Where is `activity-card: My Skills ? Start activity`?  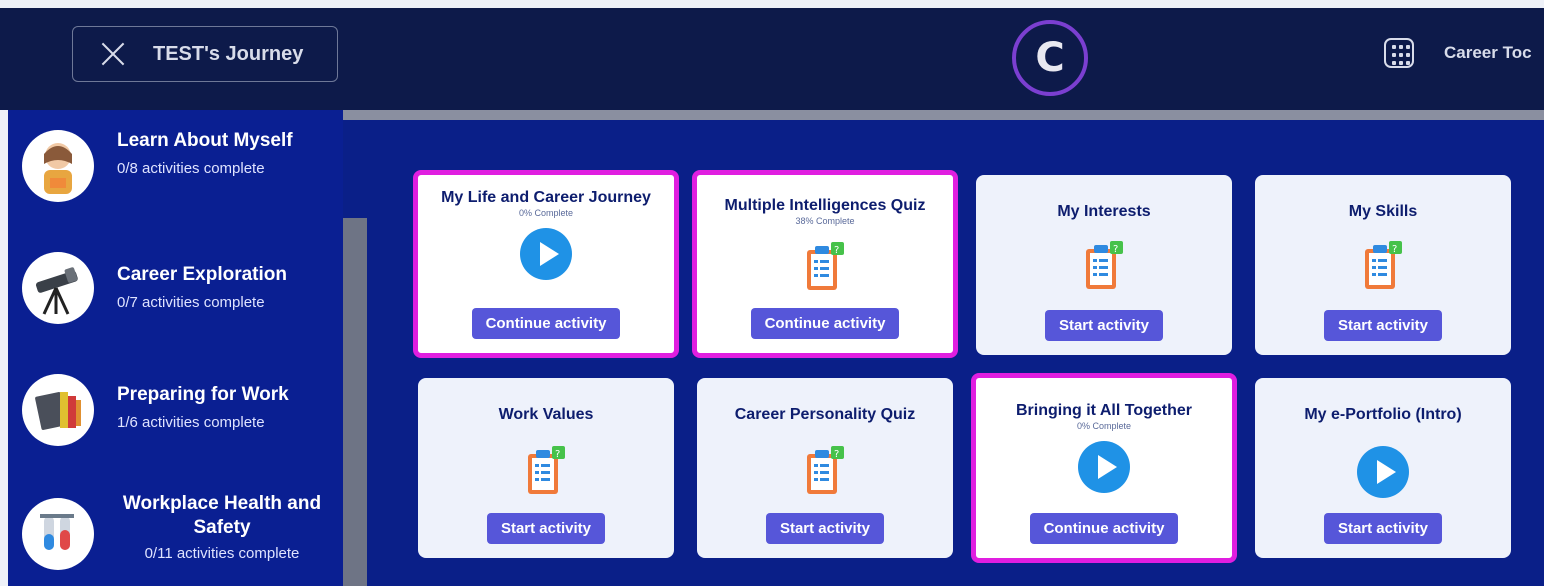
activity-card: My Skills ? Start activity is located at coordinates (1383, 265).